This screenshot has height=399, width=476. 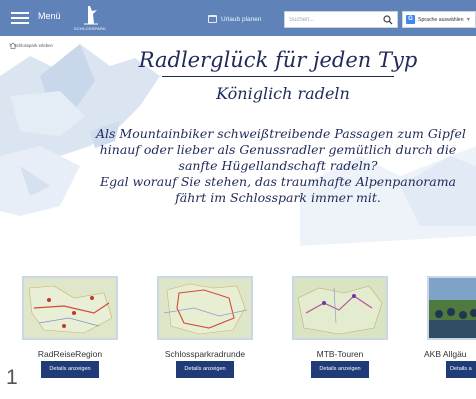 I want to click on logo-text: SCHLOSSPARK, so click(x=90, y=28).